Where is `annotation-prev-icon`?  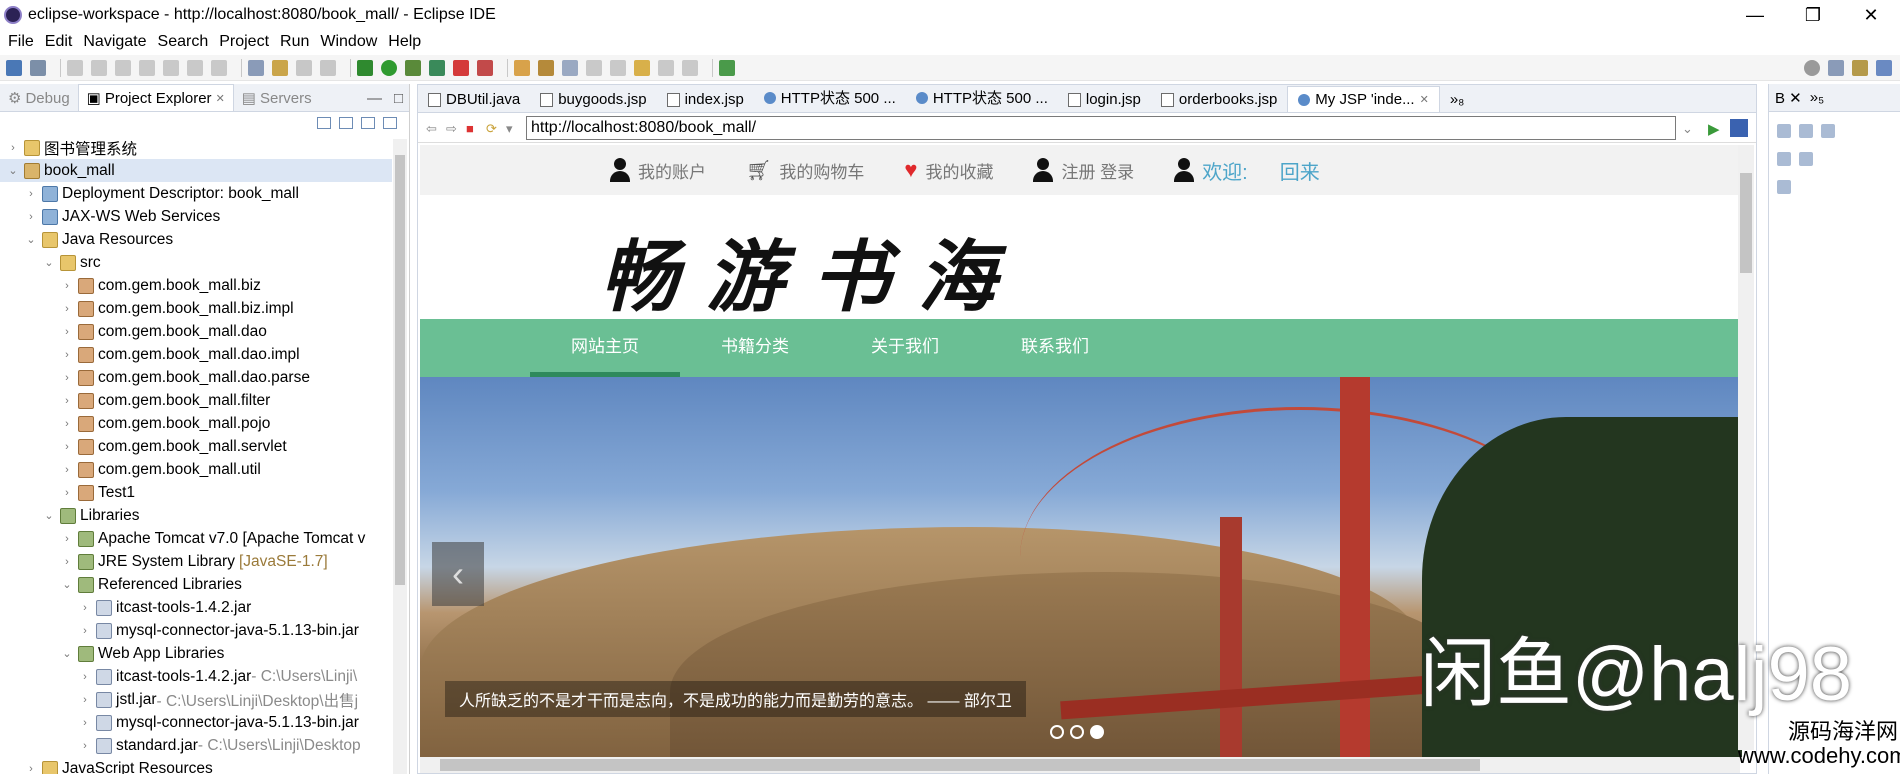
annotation-prev-icon is located at coordinates (618, 67).